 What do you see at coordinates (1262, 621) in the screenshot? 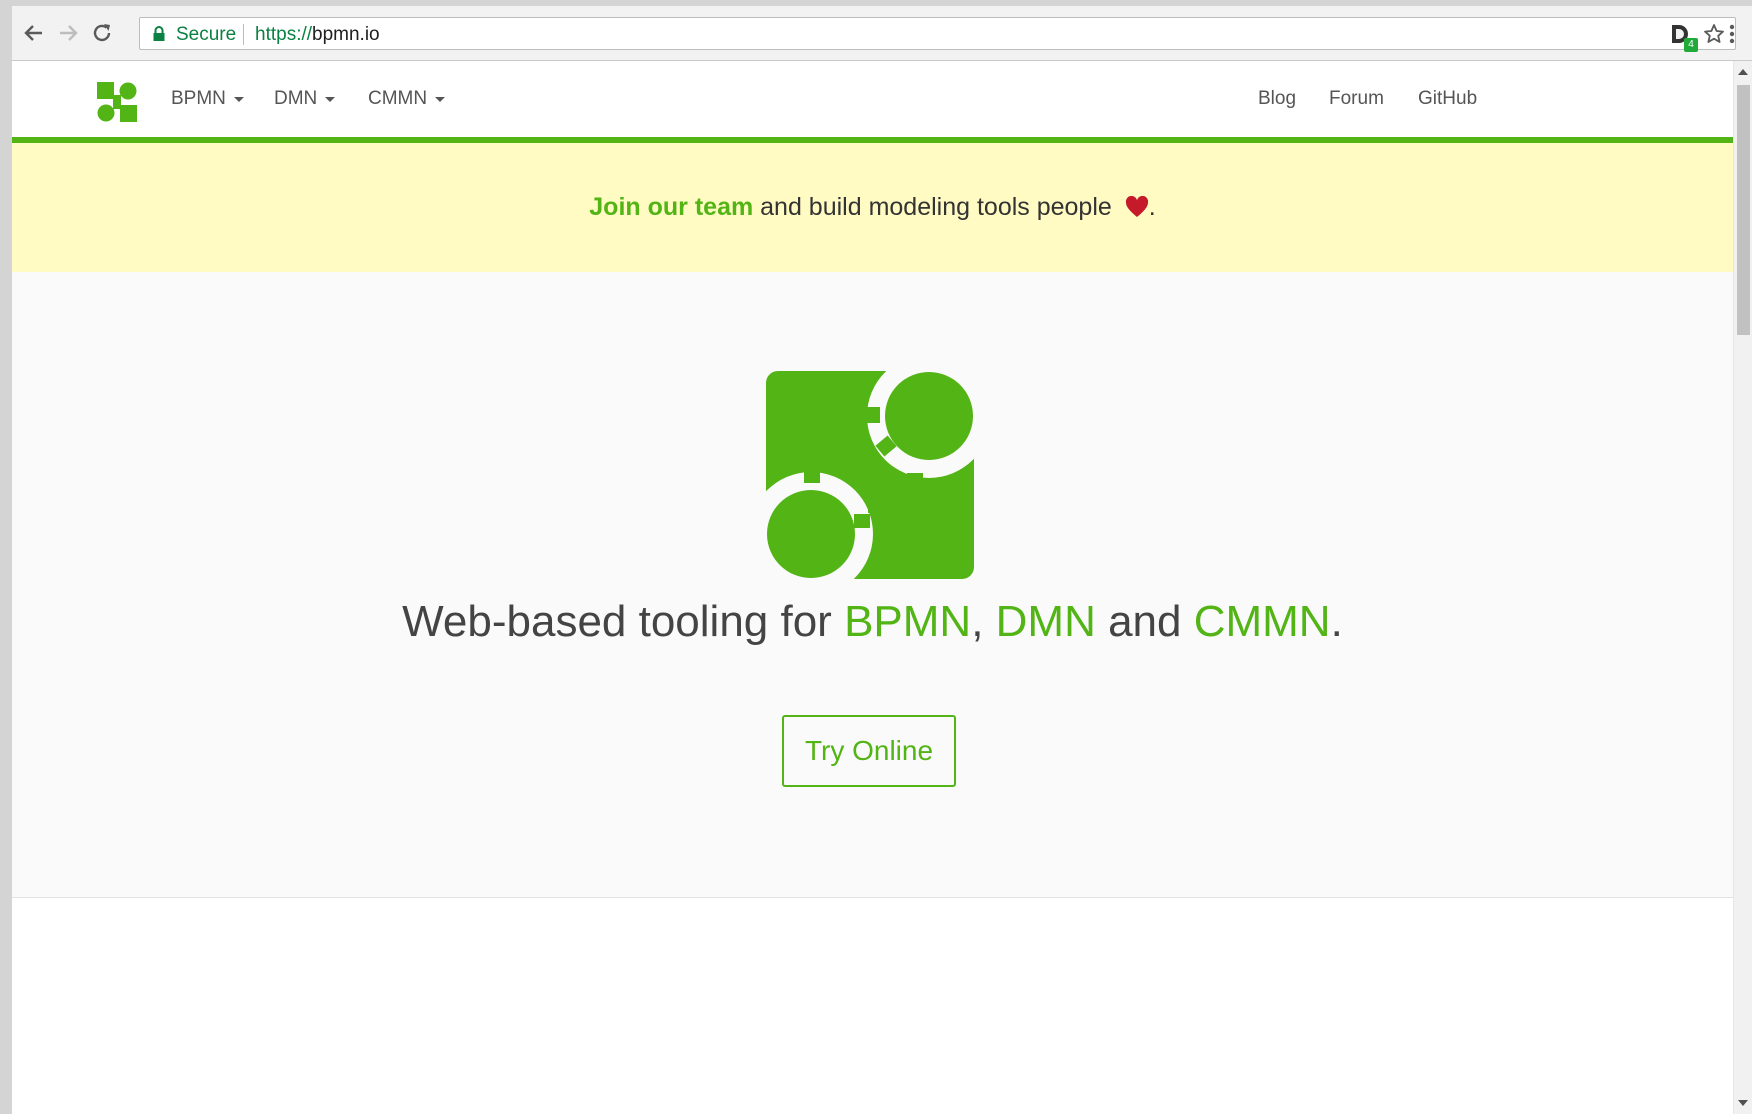
I see `headline-cmmn: CMMN` at bounding box center [1262, 621].